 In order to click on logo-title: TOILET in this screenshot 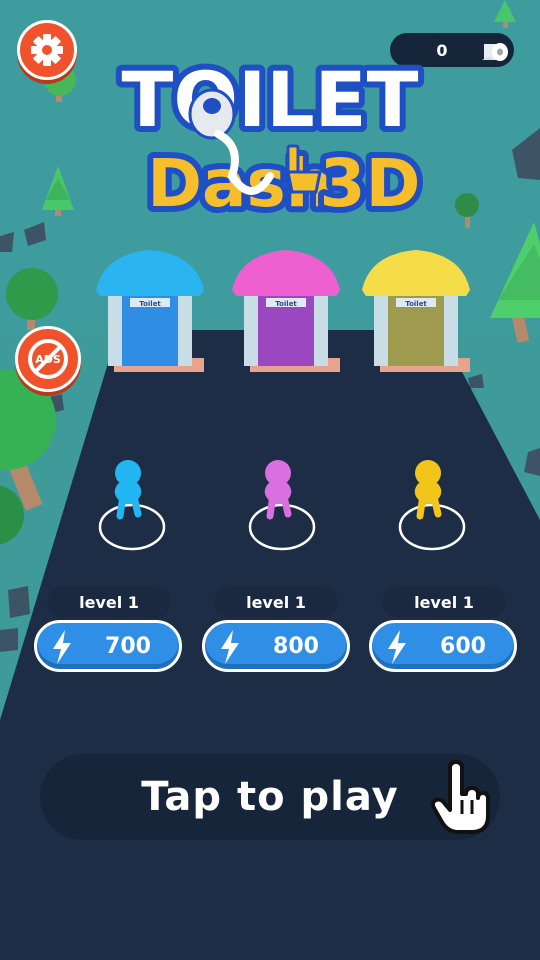, I will do `click(270, 100)`.